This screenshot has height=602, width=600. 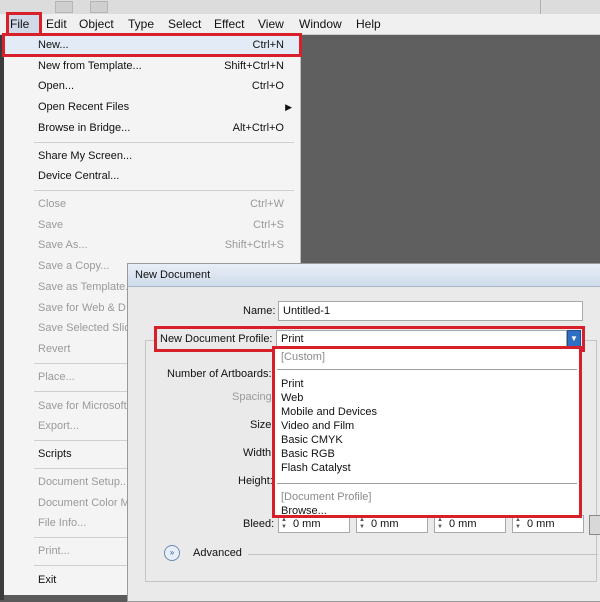 I want to click on menu-object: Object, so click(x=96, y=24).